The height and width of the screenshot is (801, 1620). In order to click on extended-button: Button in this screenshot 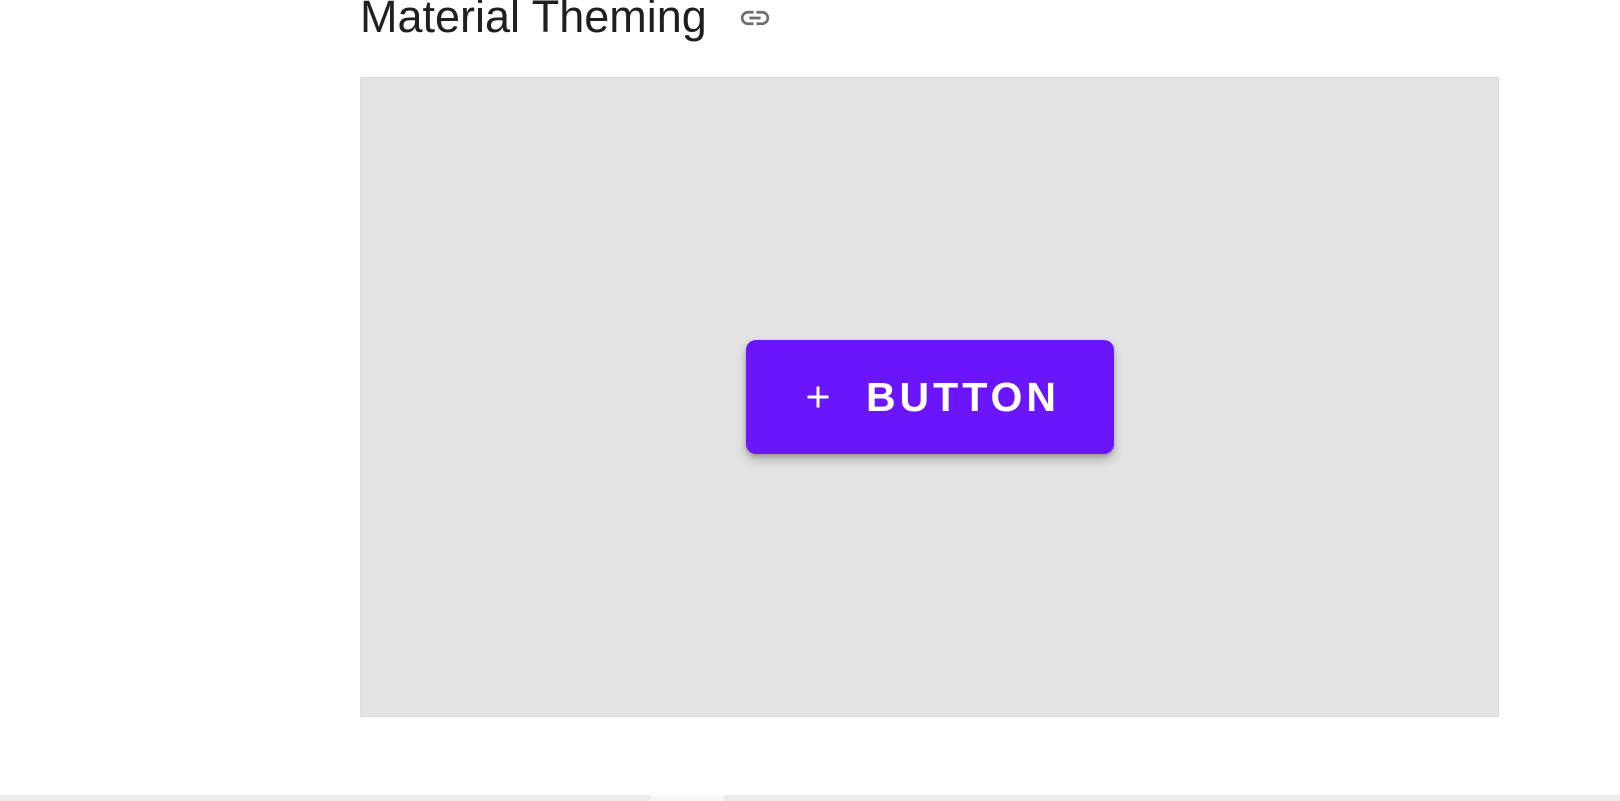, I will do `click(930, 397)`.